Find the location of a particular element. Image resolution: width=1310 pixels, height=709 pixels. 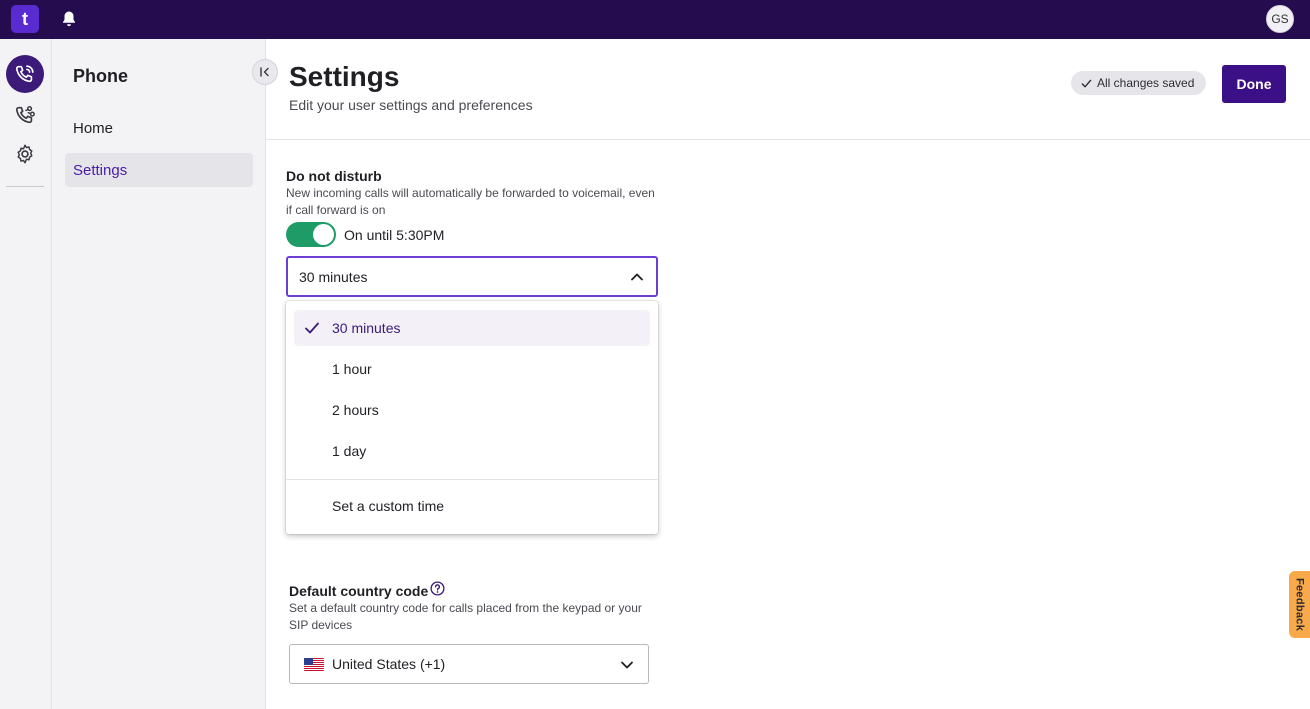

bell-icon is located at coordinates (69, 19).